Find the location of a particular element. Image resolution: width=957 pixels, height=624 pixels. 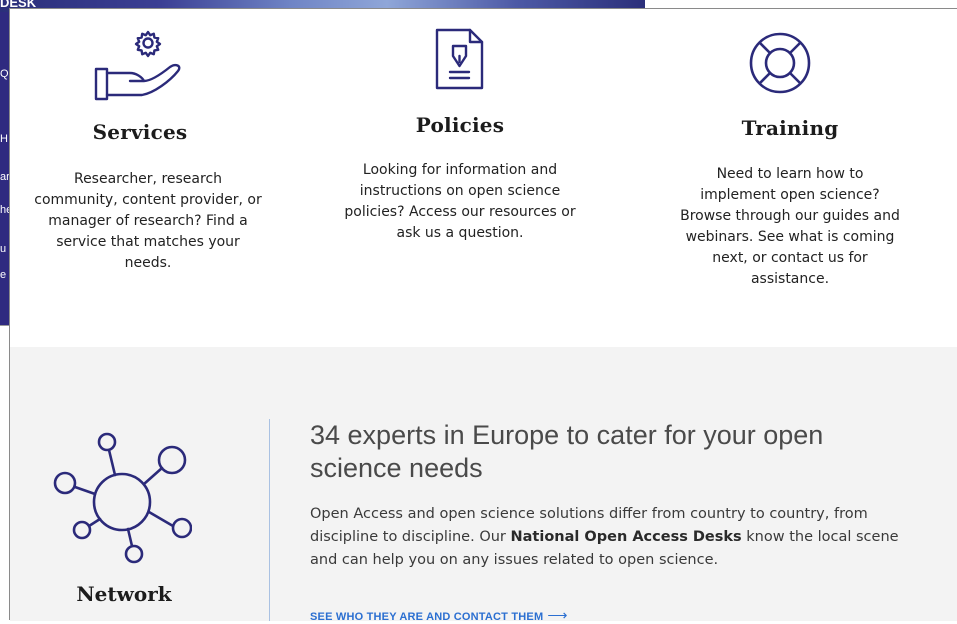

background-side-fragment: Q is located at coordinates (4, 74).